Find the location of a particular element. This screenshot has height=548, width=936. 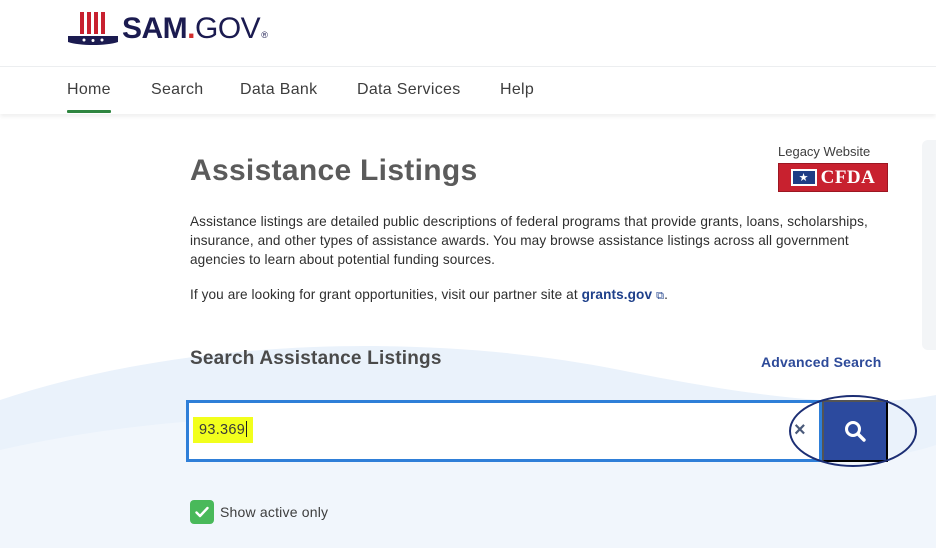

nav-data-bank: Data Bank is located at coordinates (278, 90).